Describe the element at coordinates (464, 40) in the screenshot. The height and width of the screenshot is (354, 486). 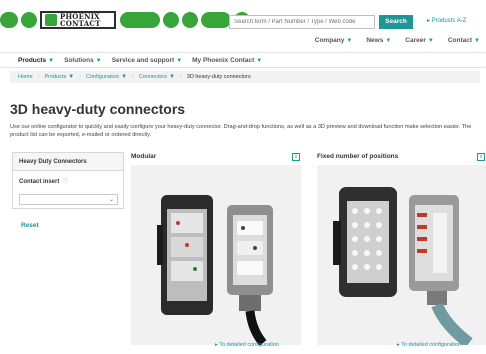
I see `util-nav-contact: Contact ▼` at that location.